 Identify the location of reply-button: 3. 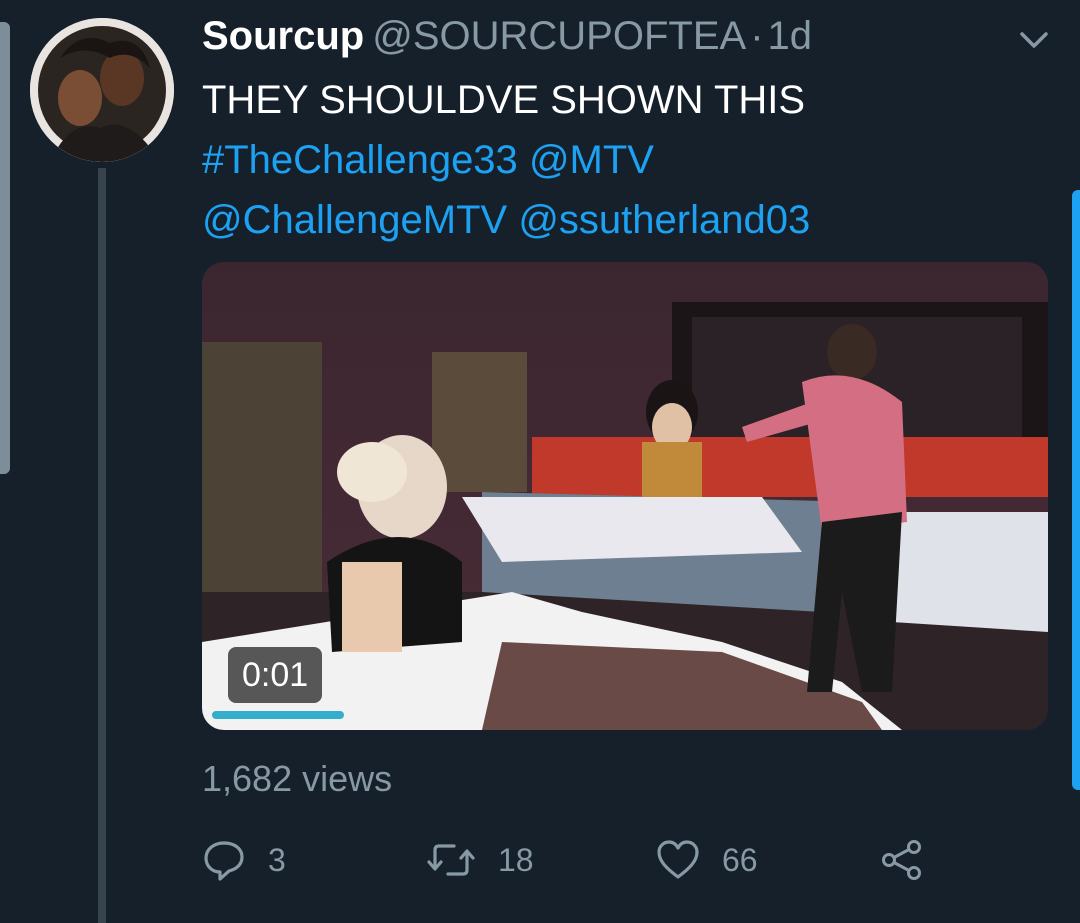
(244, 860).